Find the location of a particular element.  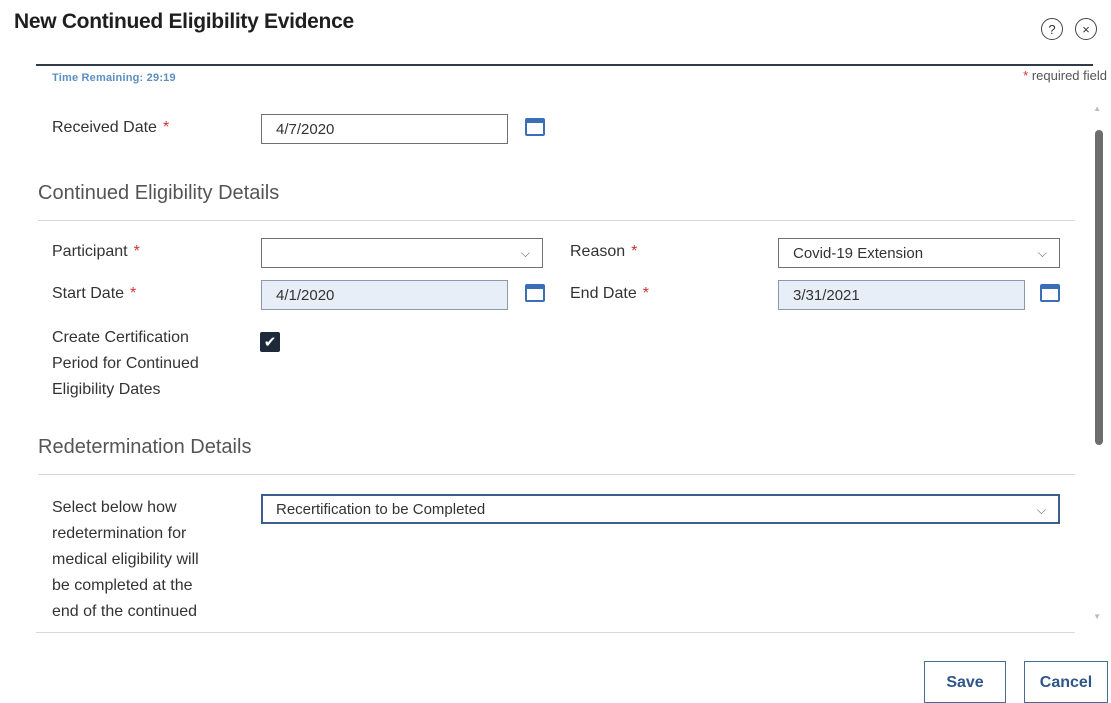

redetermination-label-line: end of the continued is located at coordinates (125, 611).